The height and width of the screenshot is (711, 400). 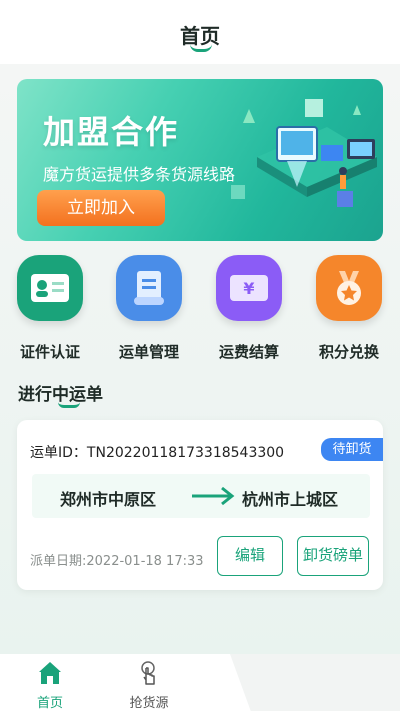 I want to click on id-card-icon, so click(x=50, y=288).